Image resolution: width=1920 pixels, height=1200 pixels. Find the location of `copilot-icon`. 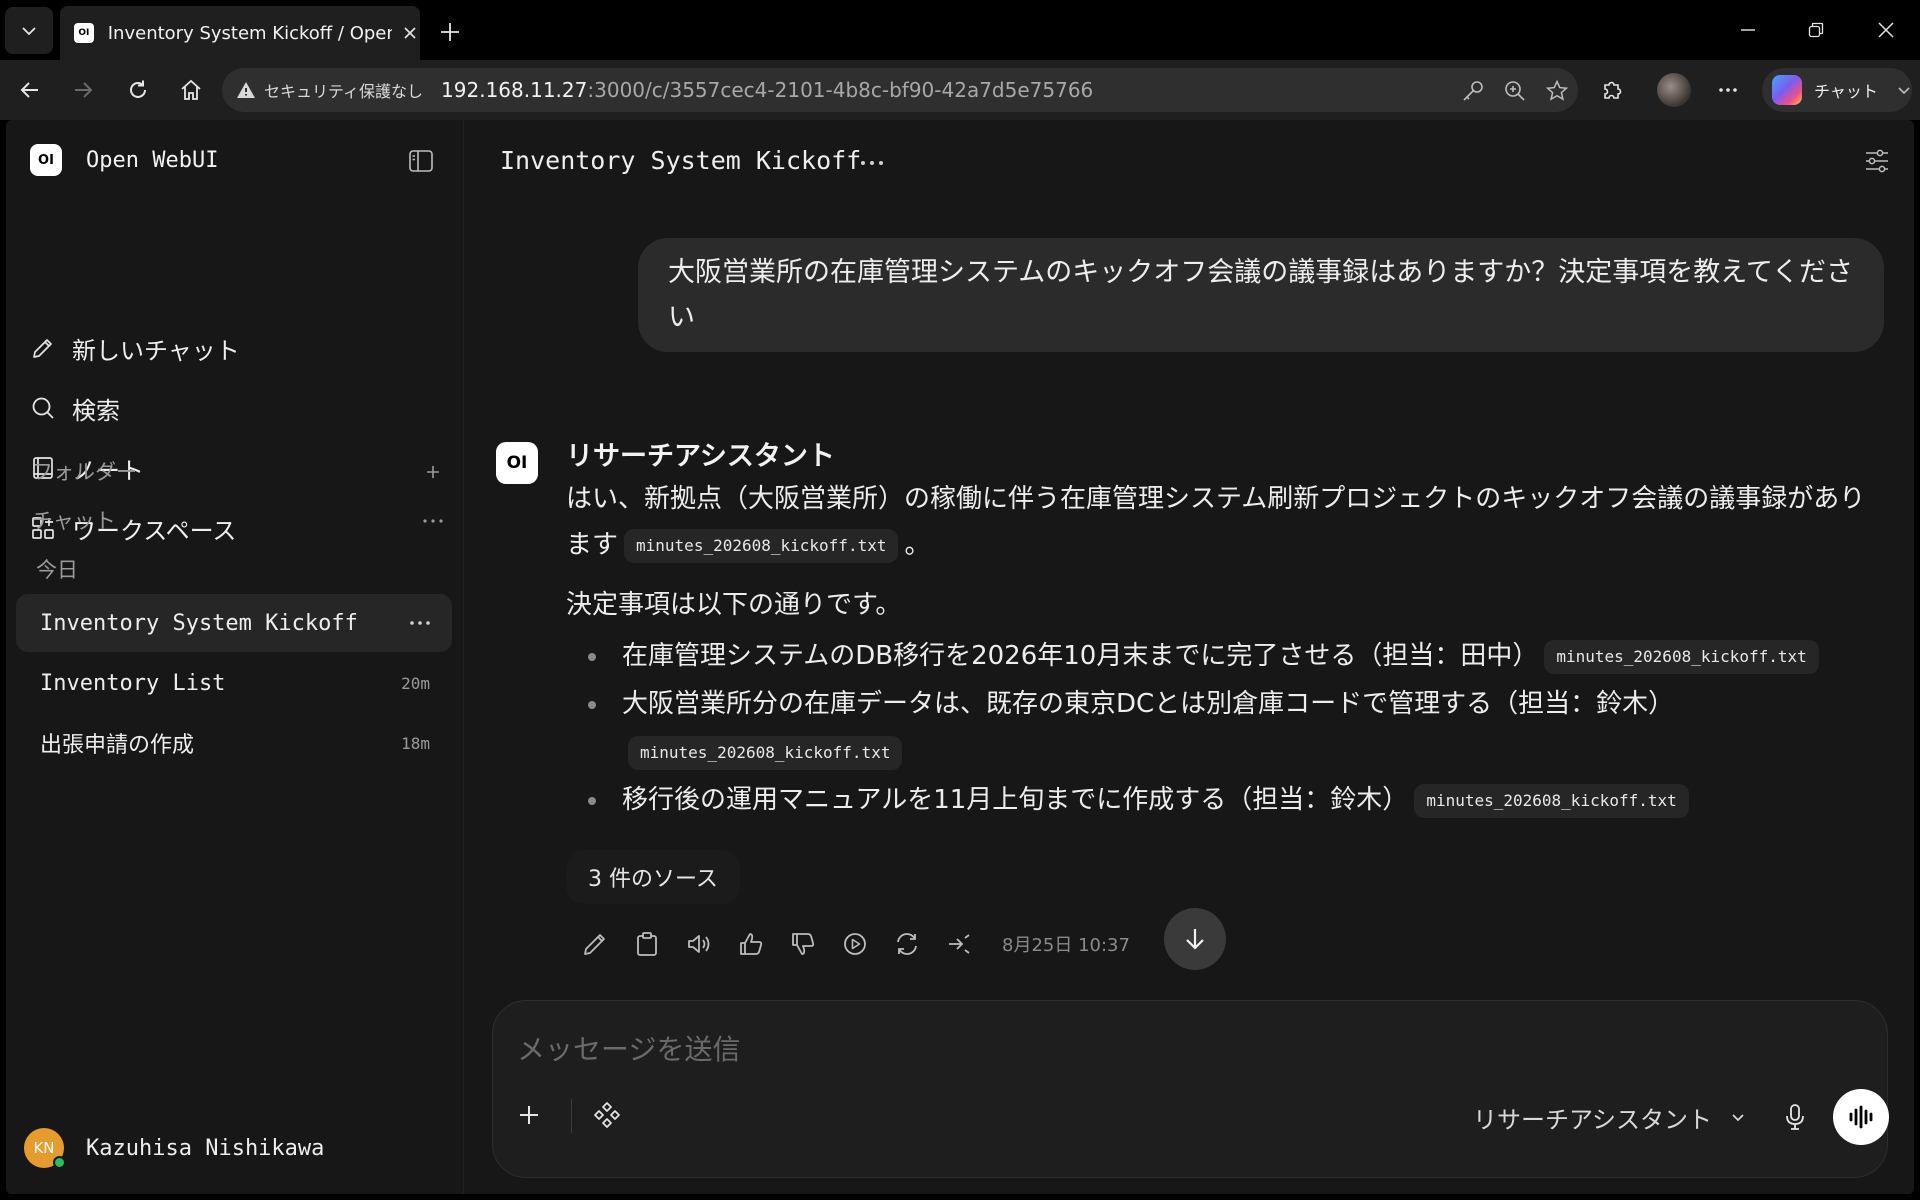

copilot-icon is located at coordinates (1787, 90).